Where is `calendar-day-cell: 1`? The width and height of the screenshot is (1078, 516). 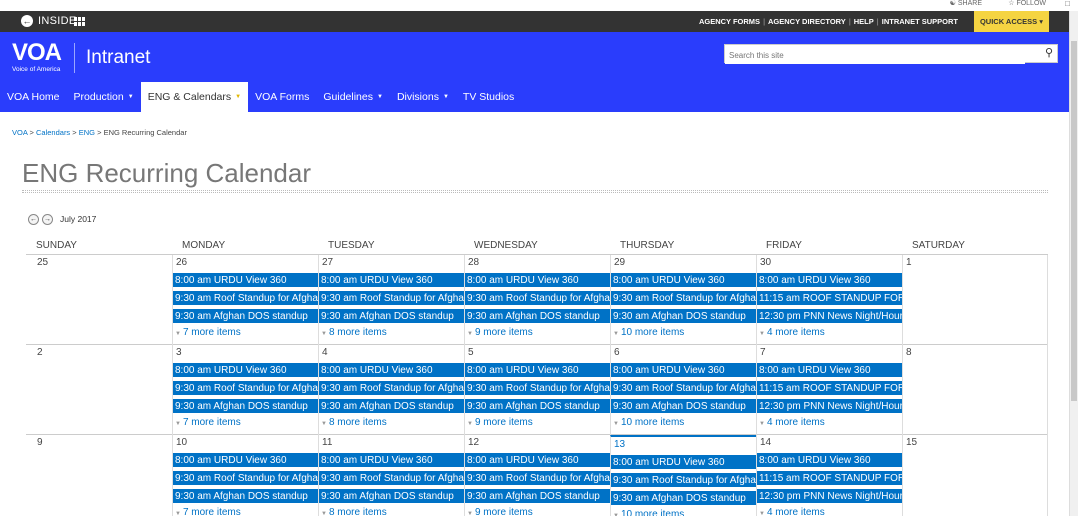
calendar-day-cell: 1 is located at coordinates (975, 300).